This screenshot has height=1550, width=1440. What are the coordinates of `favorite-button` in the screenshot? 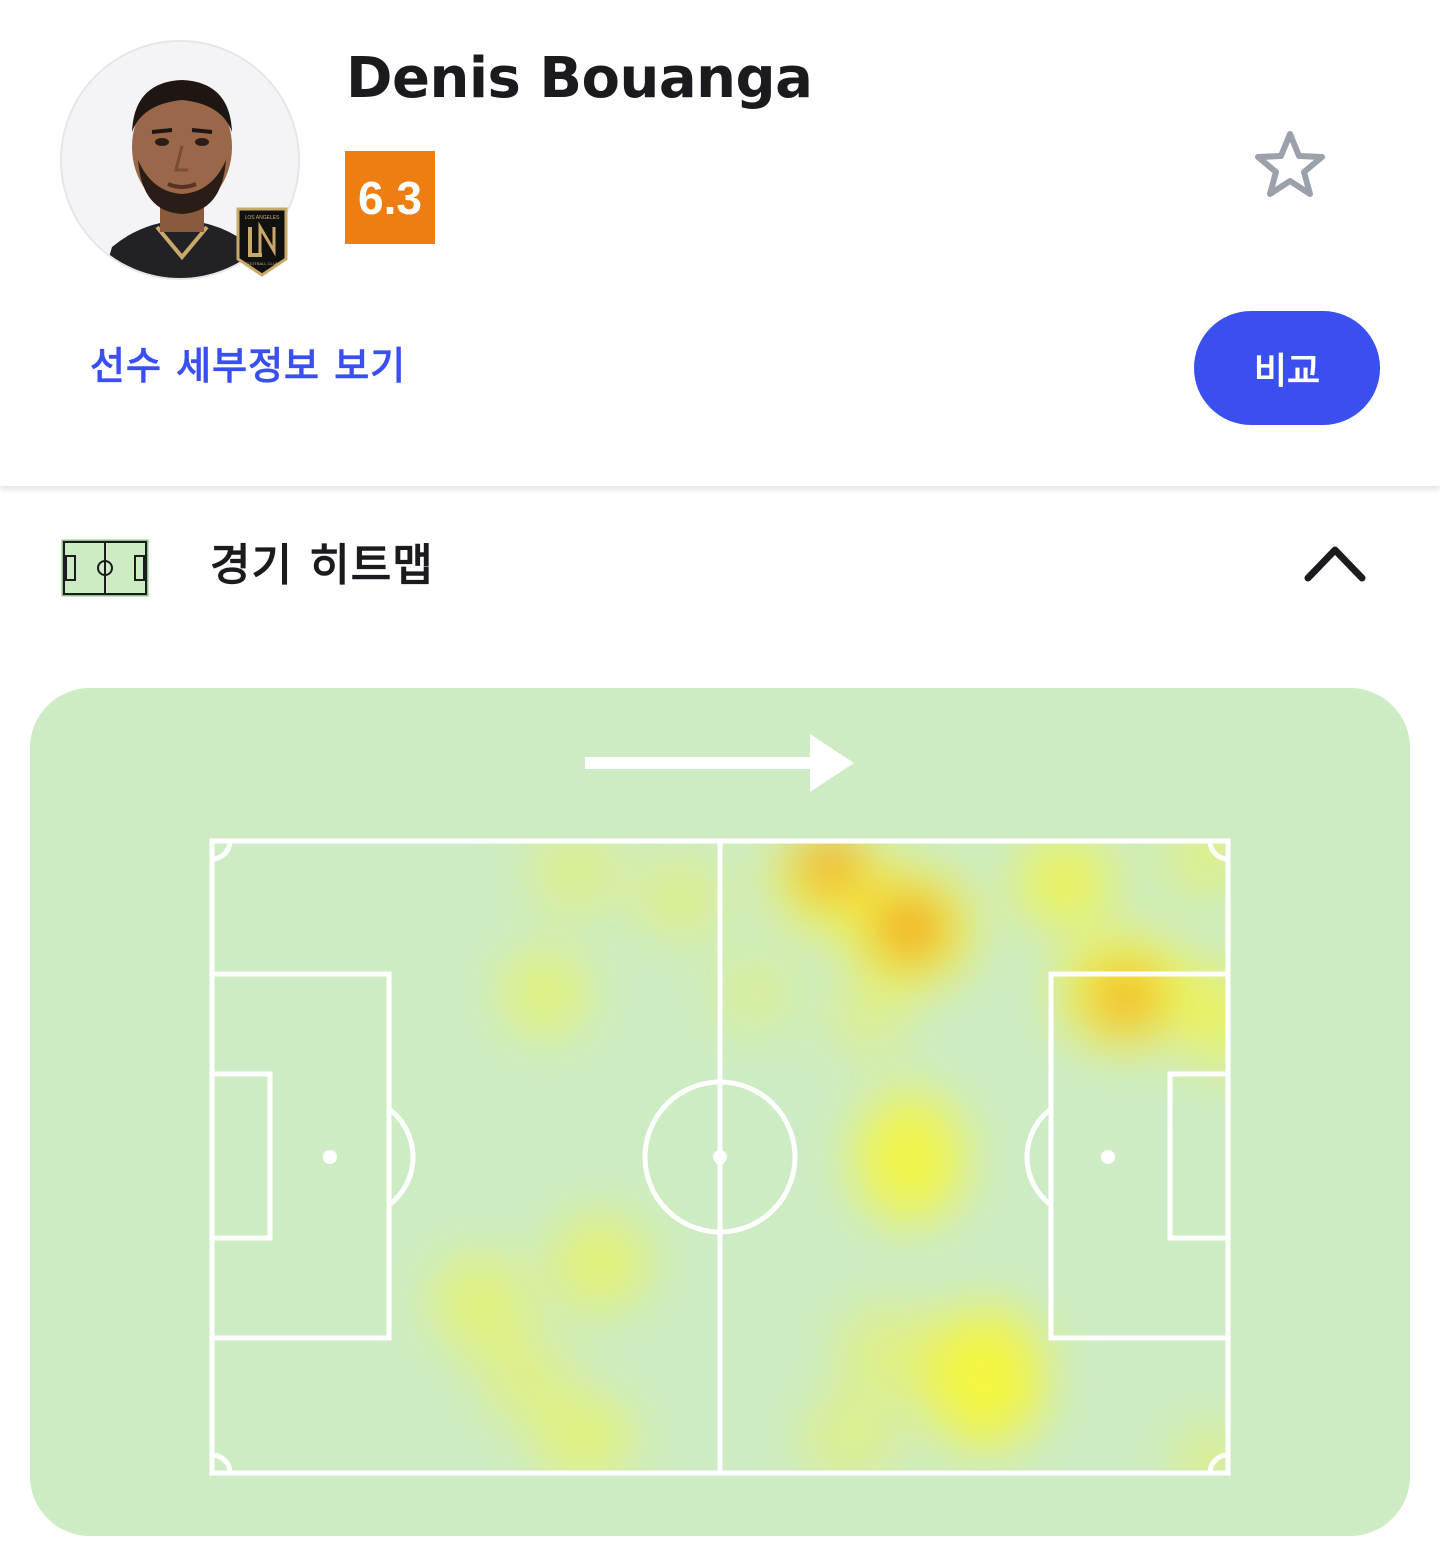 It's located at (1290, 164).